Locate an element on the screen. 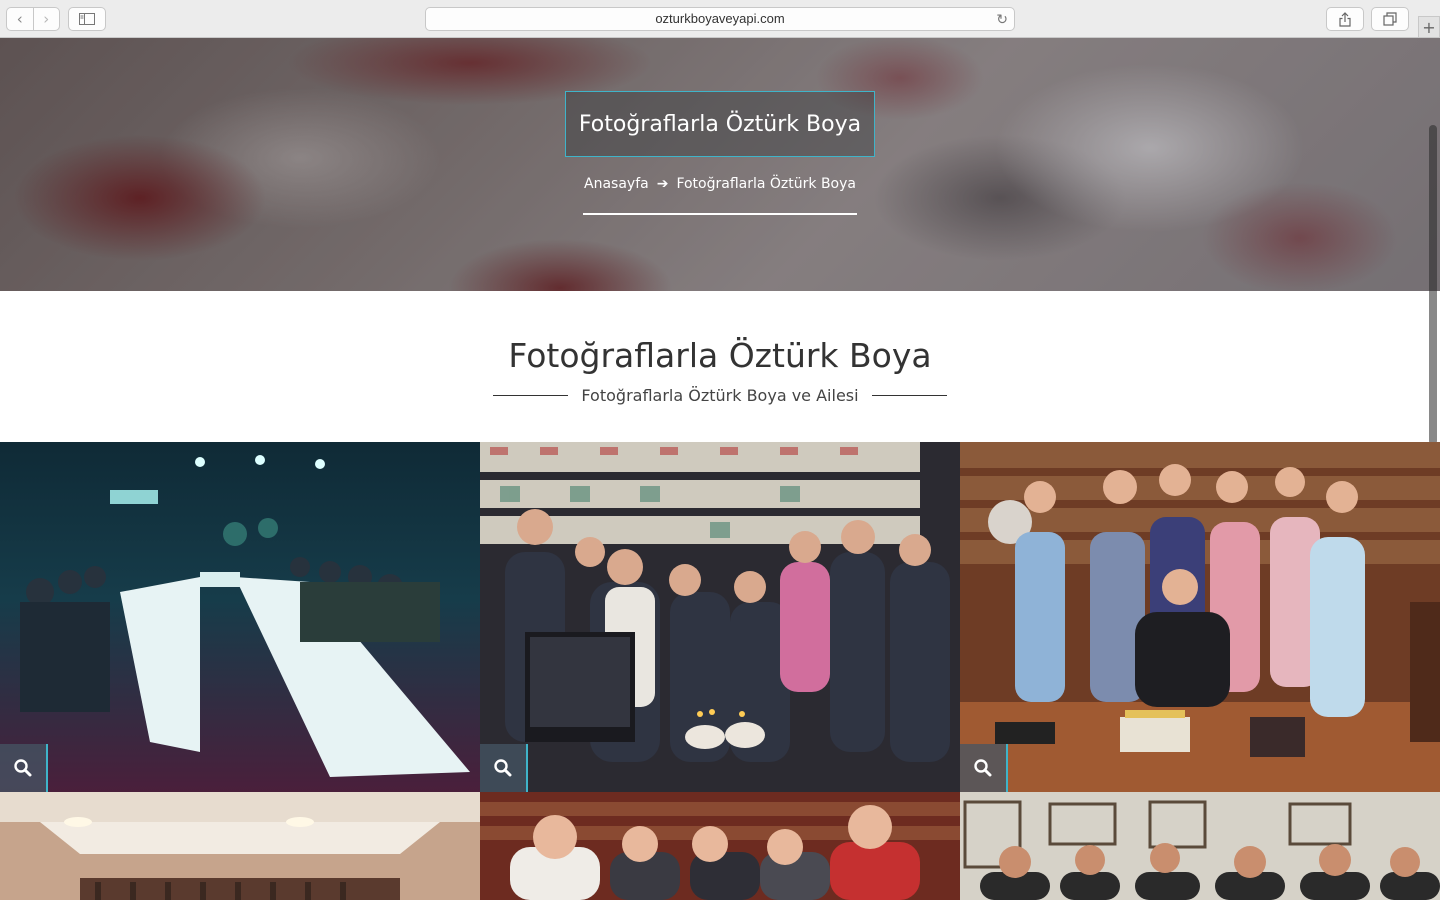 The image size is (1440, 900). photo-banquet-table is located at coordinates (240, 617).